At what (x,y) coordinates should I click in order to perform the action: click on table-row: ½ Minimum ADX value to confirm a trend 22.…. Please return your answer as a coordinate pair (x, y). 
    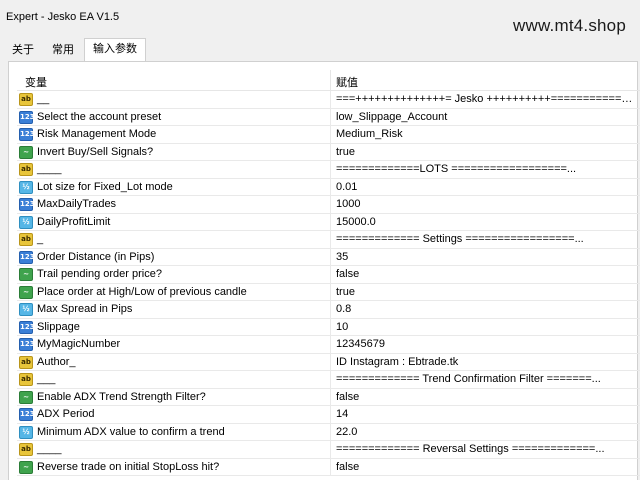
    Looking at the image, I should click on (328, 432).